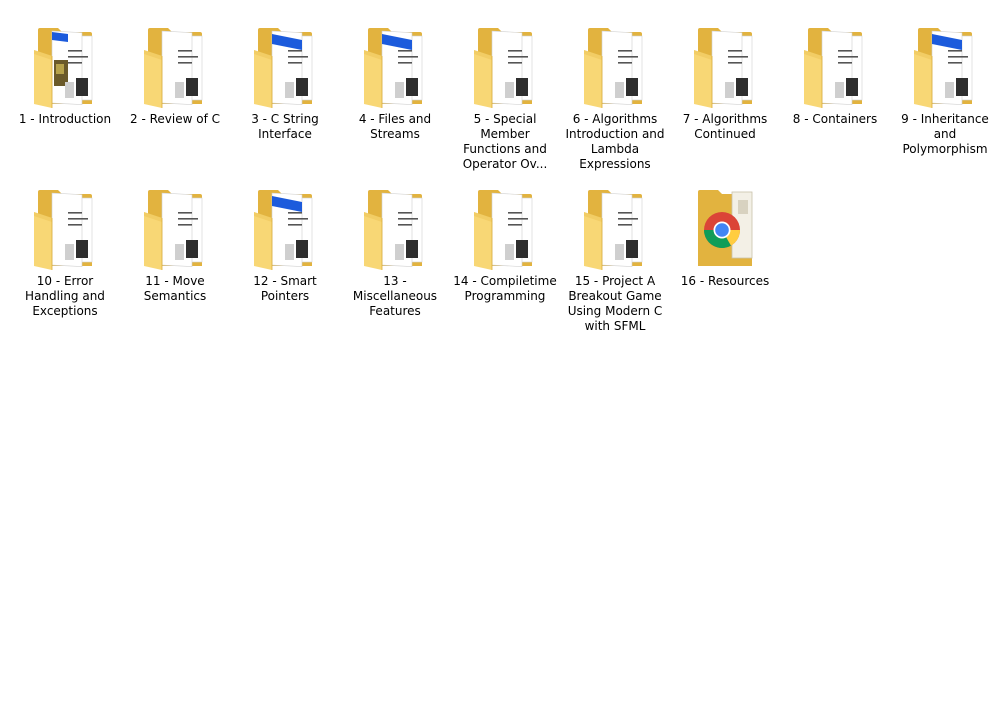  Describe the element at coordinates (945, 134) in the screenshot. I see `folder-label: 9 - Inheritance and Polymorphism` at that location.